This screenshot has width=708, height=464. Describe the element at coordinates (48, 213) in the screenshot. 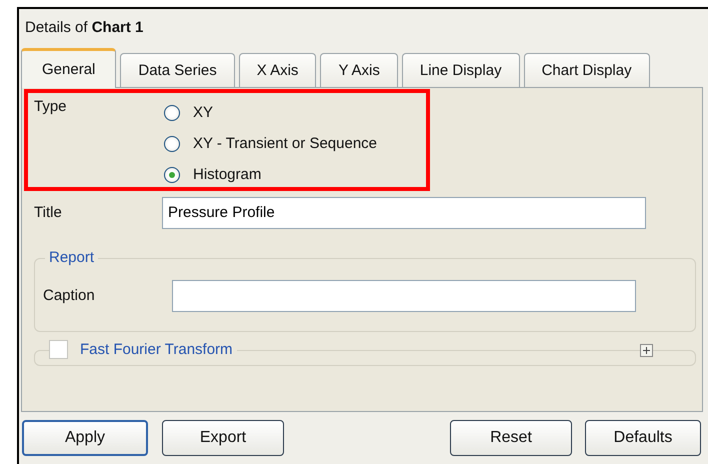

I see `title-label: Title` at that location.